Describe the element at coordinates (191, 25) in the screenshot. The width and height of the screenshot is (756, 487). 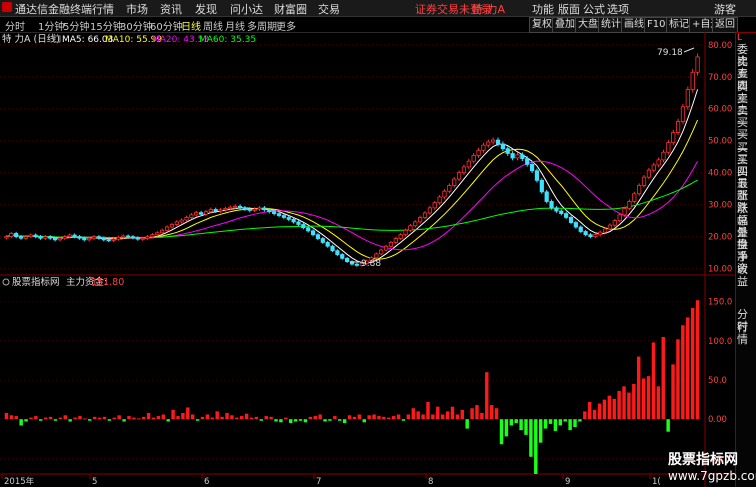
I see `period-daily: 日线` at that location.